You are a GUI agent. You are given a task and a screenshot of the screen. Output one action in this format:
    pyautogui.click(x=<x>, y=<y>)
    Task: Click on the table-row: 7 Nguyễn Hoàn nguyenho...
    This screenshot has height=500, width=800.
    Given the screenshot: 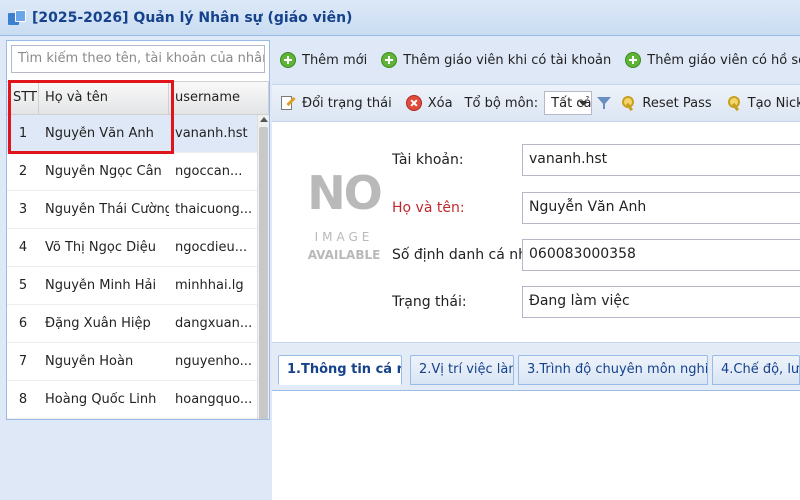 What is the action you would take?
    pyautogui.click(x=132, y=362)
    